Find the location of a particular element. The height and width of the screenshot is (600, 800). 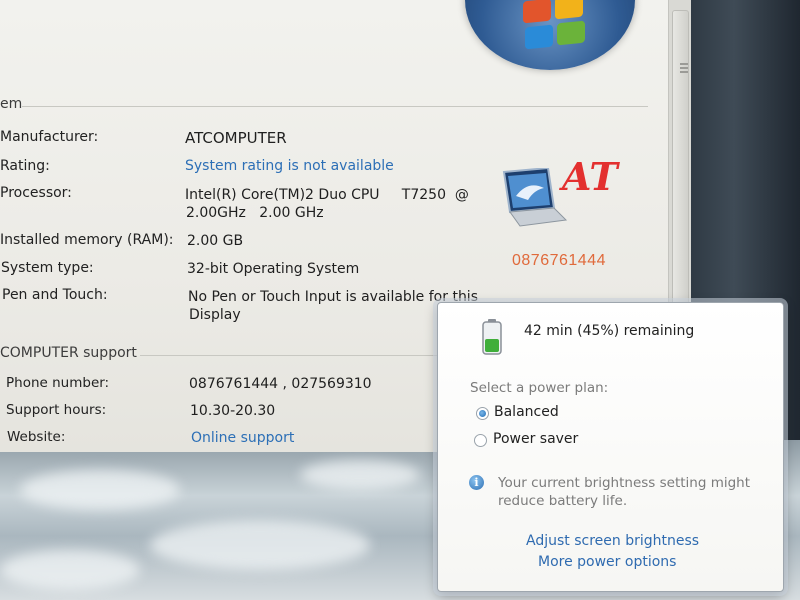

processor-label: Processor: is located at coordinates (36, 193).